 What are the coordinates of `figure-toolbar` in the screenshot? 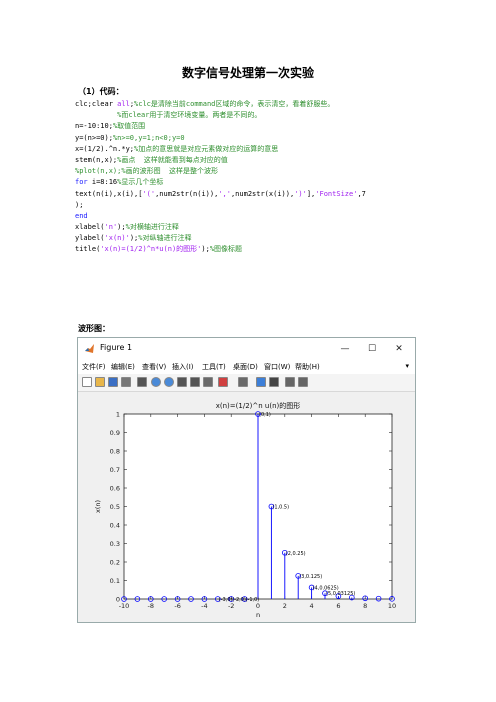 It's located at (246, 383).